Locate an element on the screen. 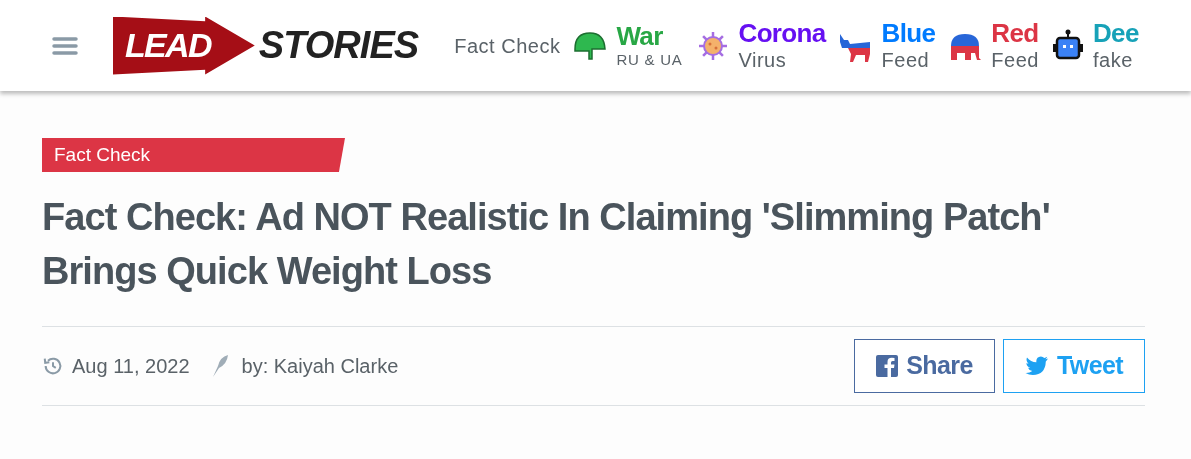  nav-link: Fact Check is located at coordinates (507, 45).